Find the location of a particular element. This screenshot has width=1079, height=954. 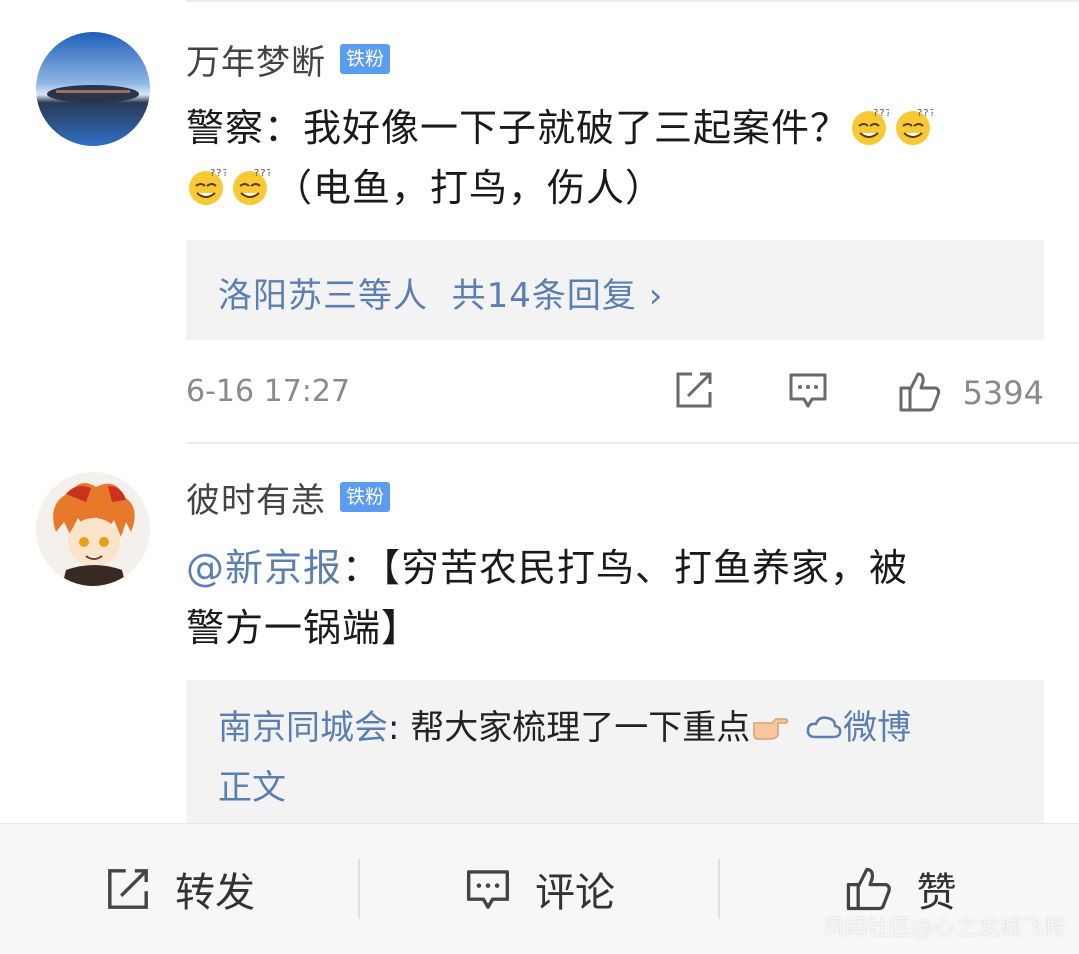

mention-link: @新京报 is located at coordinates (264, 568).